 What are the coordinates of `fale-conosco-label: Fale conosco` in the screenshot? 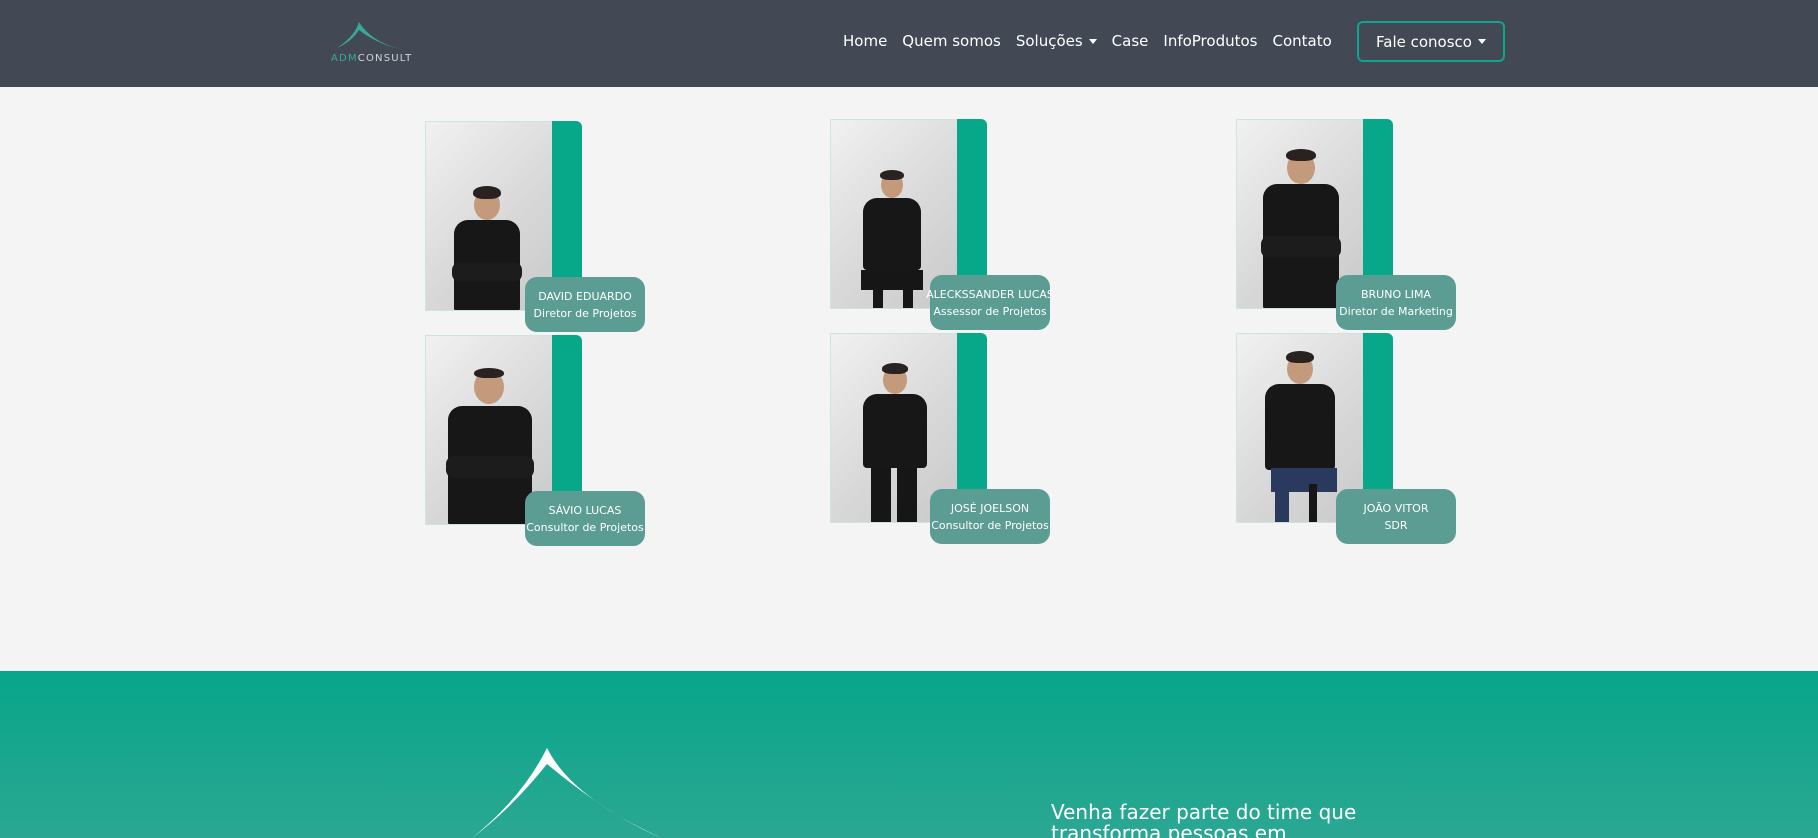 It's located at (1424, 41).